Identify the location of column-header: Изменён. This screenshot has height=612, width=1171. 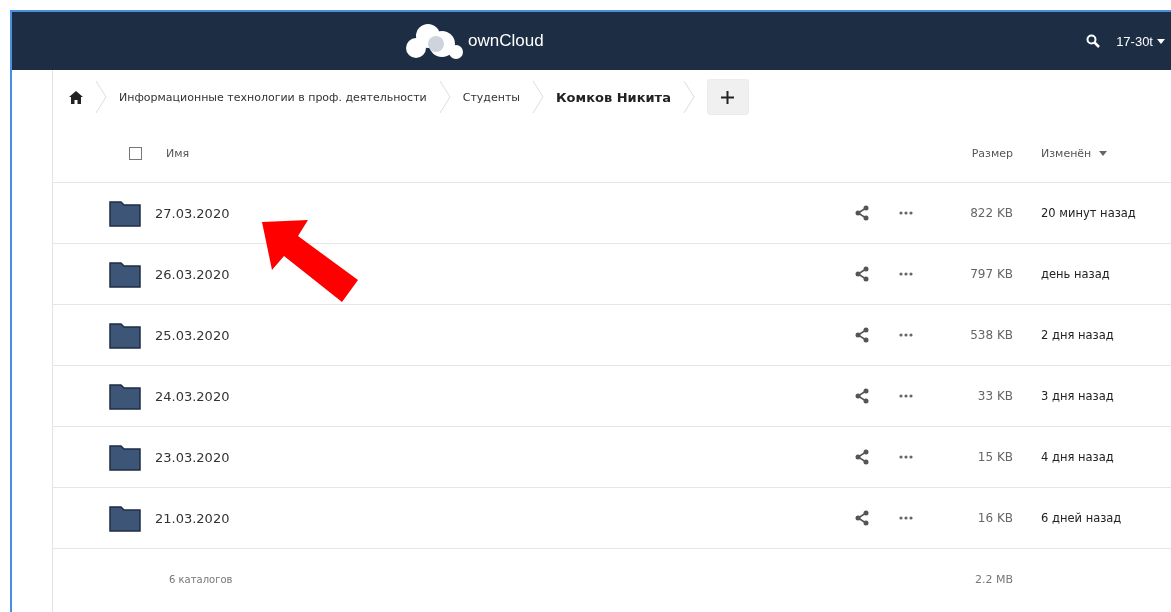
(1066, 153).